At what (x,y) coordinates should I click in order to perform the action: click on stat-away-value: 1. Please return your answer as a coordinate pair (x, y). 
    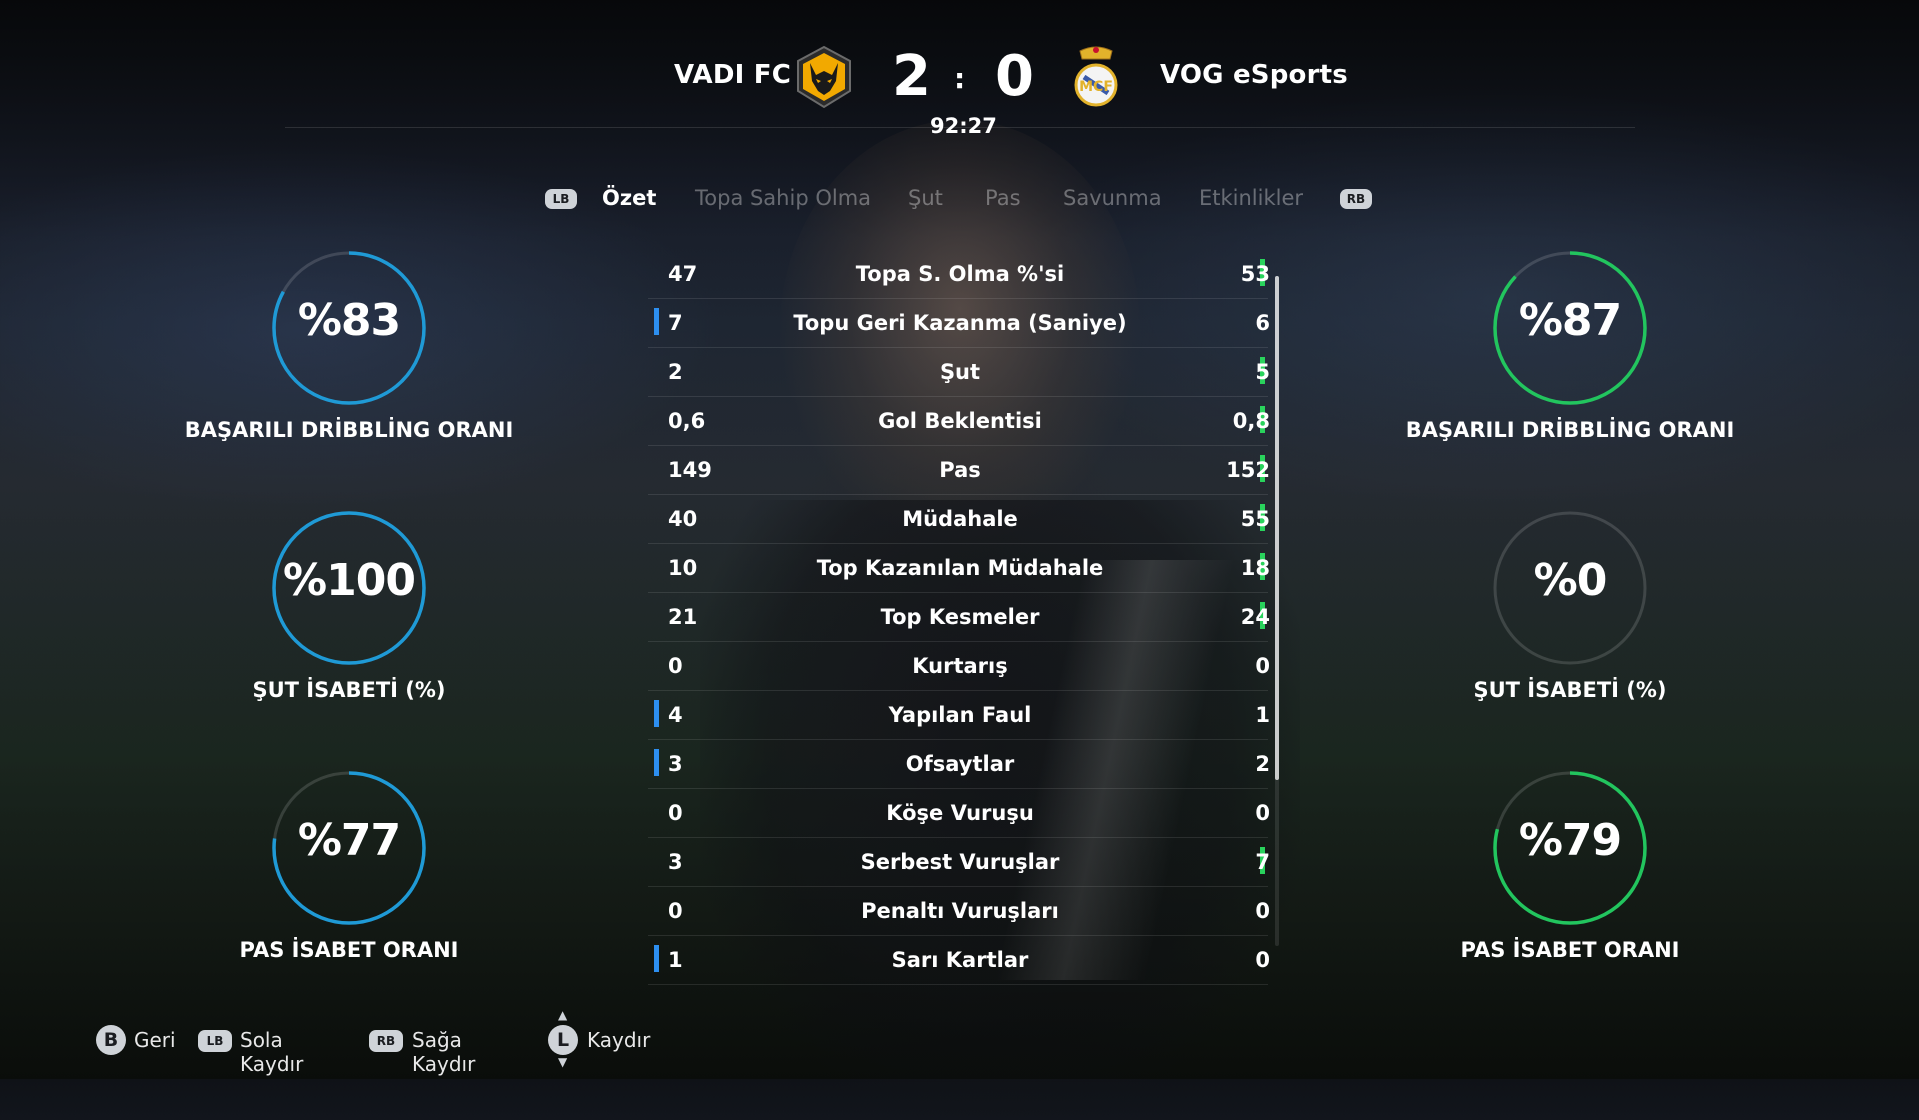
    Looking at the image, I should click on (1262, 715).